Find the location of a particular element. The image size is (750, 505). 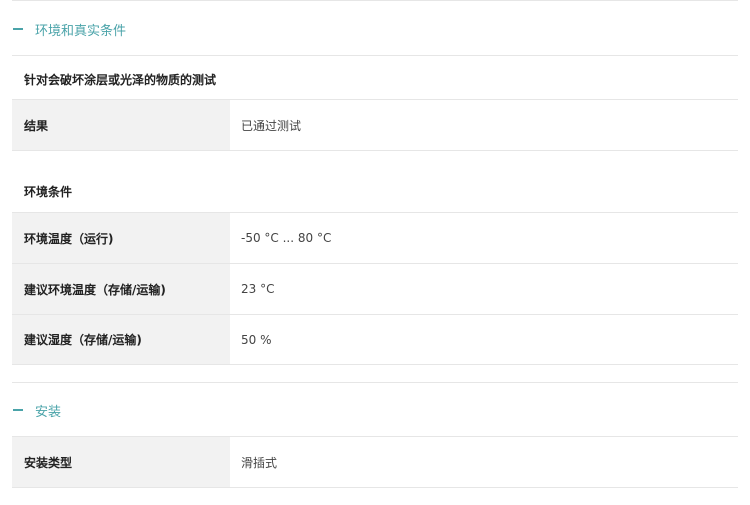

section-title: 安装 is located at coordinates (48, 412).